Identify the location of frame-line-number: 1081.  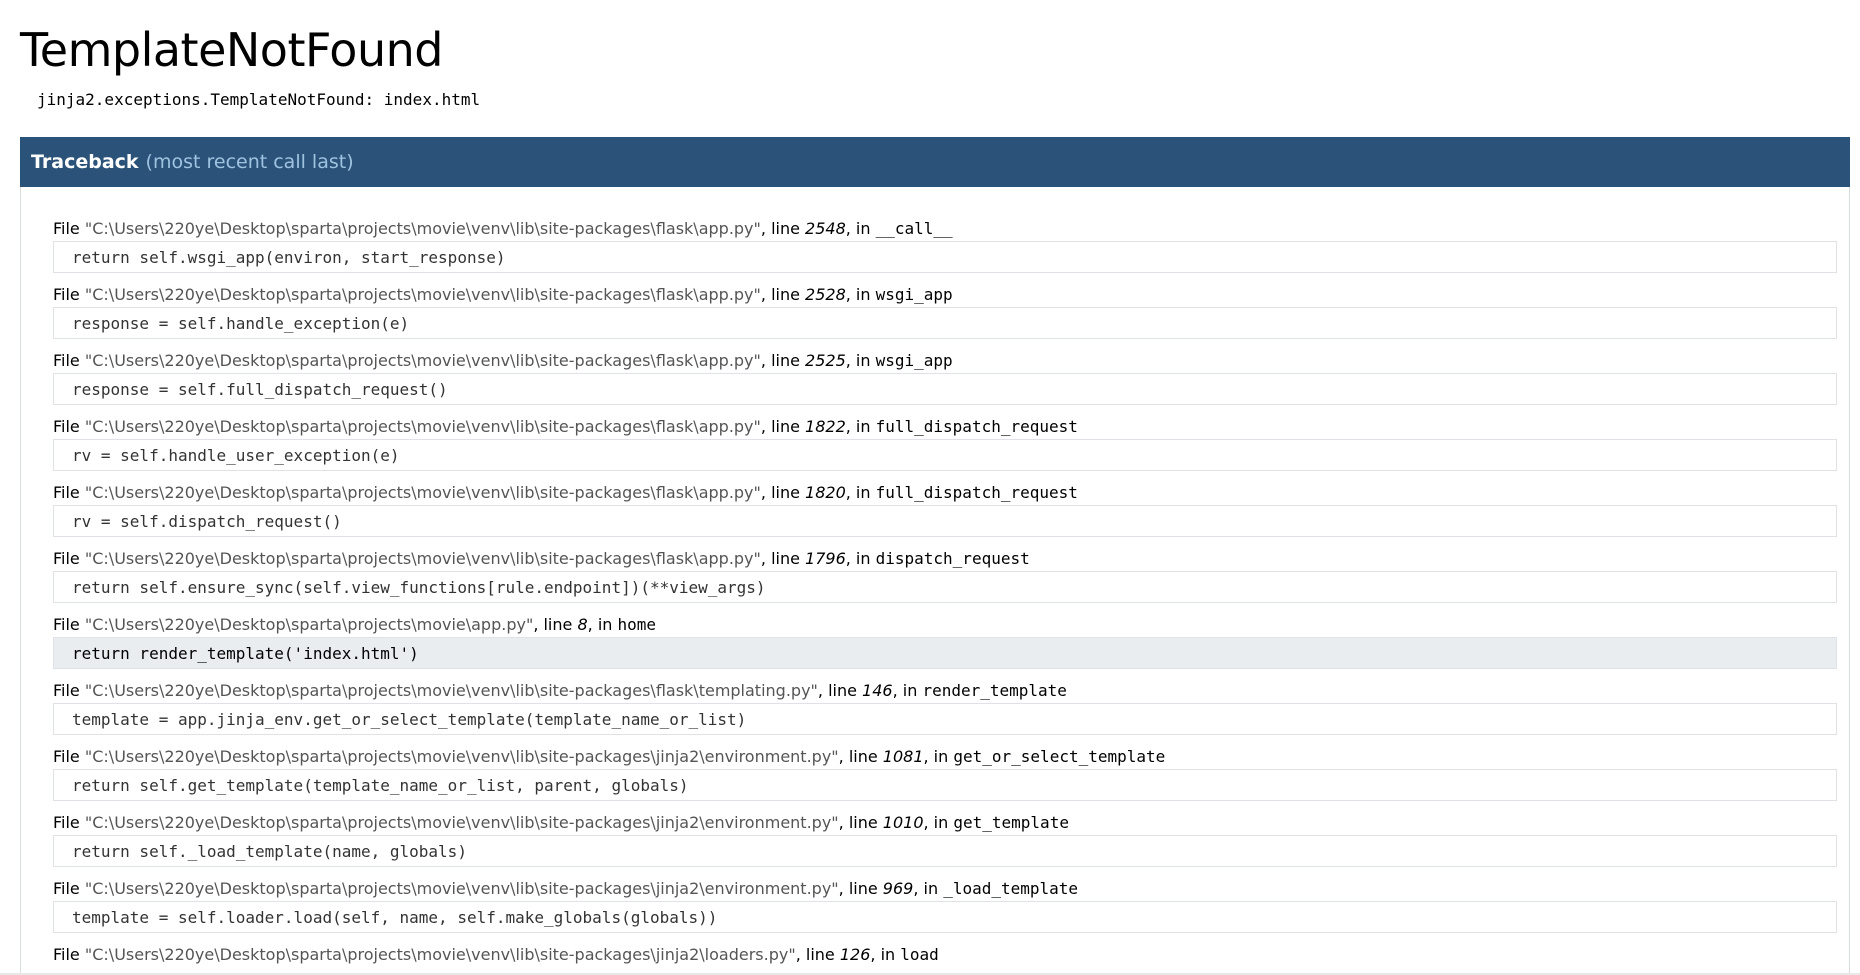
(903, 756).